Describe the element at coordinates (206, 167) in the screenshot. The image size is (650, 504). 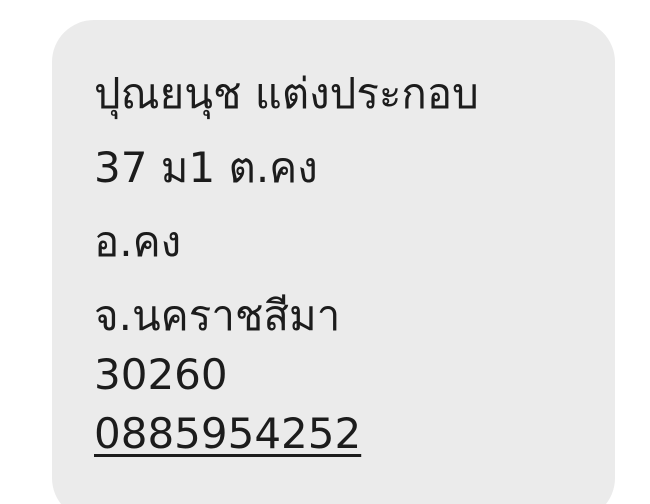
I see `address-line-house-village-subdistrict: 37 ม1 ต.คง` at that location.